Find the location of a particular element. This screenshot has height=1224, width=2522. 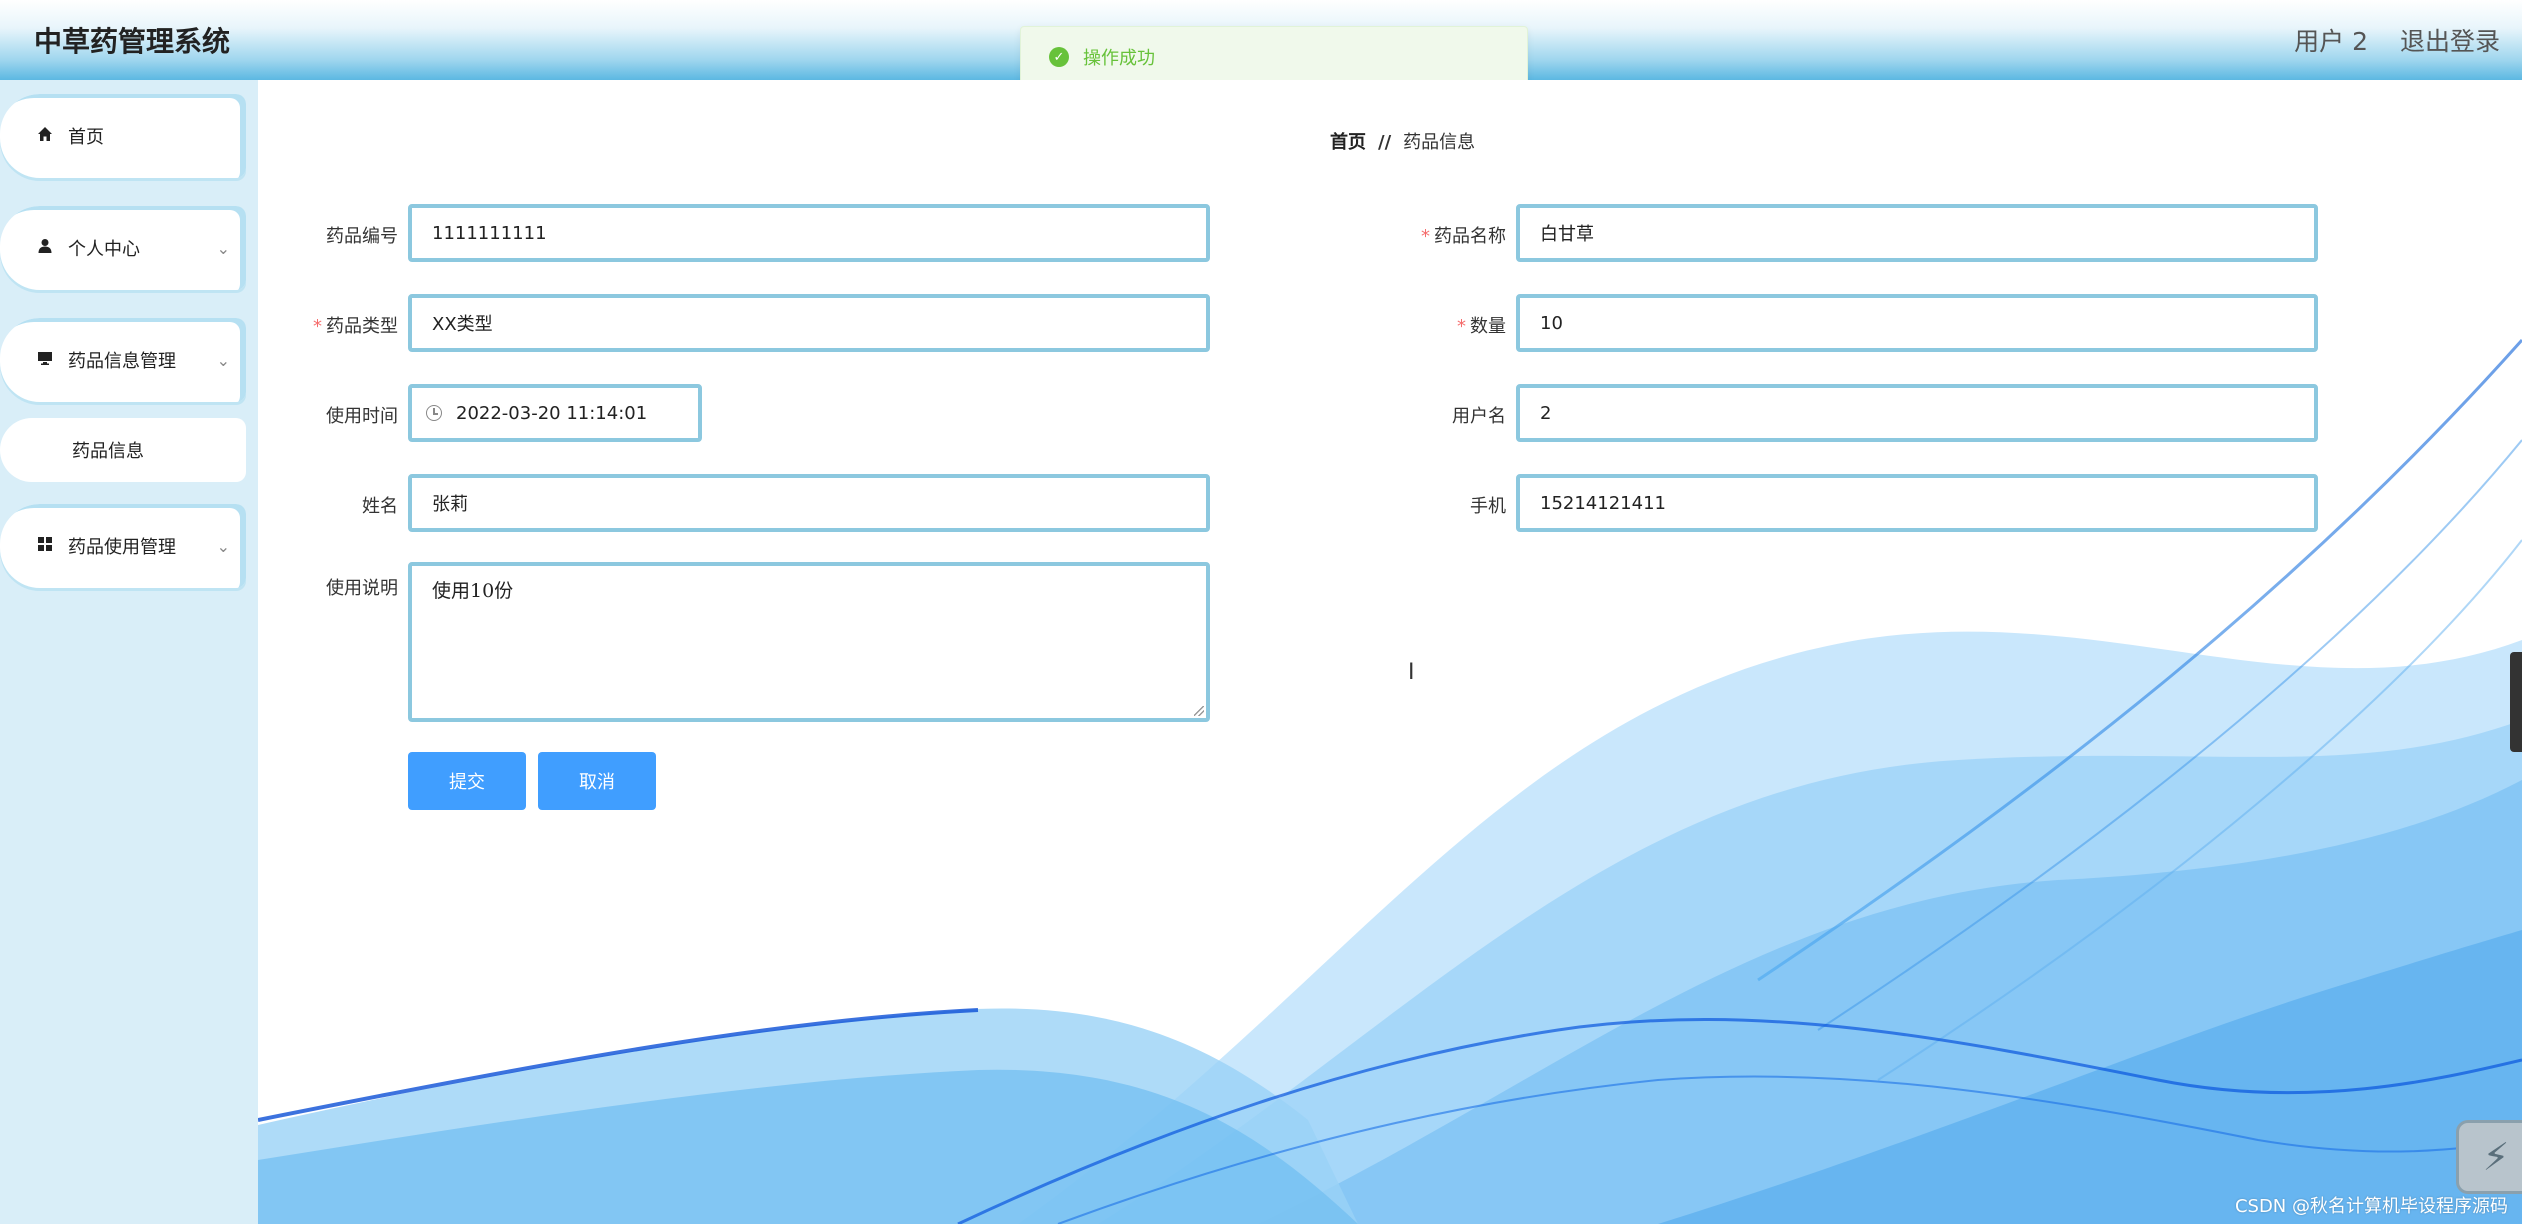

input-value: 15214121411 is located at coordinates (1603, 503).